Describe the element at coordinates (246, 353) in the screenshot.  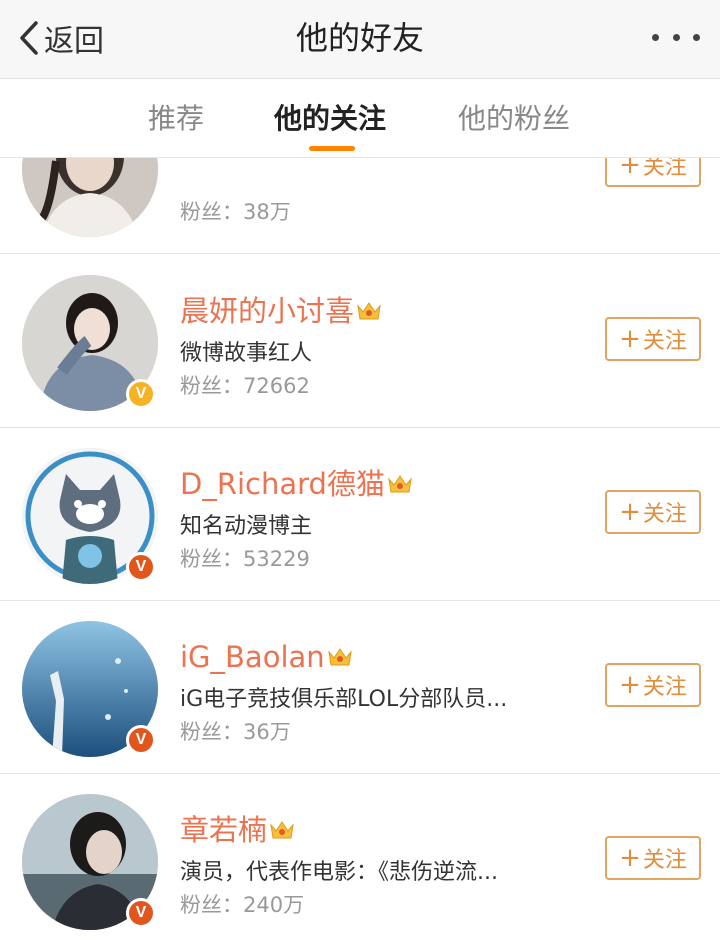
I see `user-description: 微博故事红人` at that location.